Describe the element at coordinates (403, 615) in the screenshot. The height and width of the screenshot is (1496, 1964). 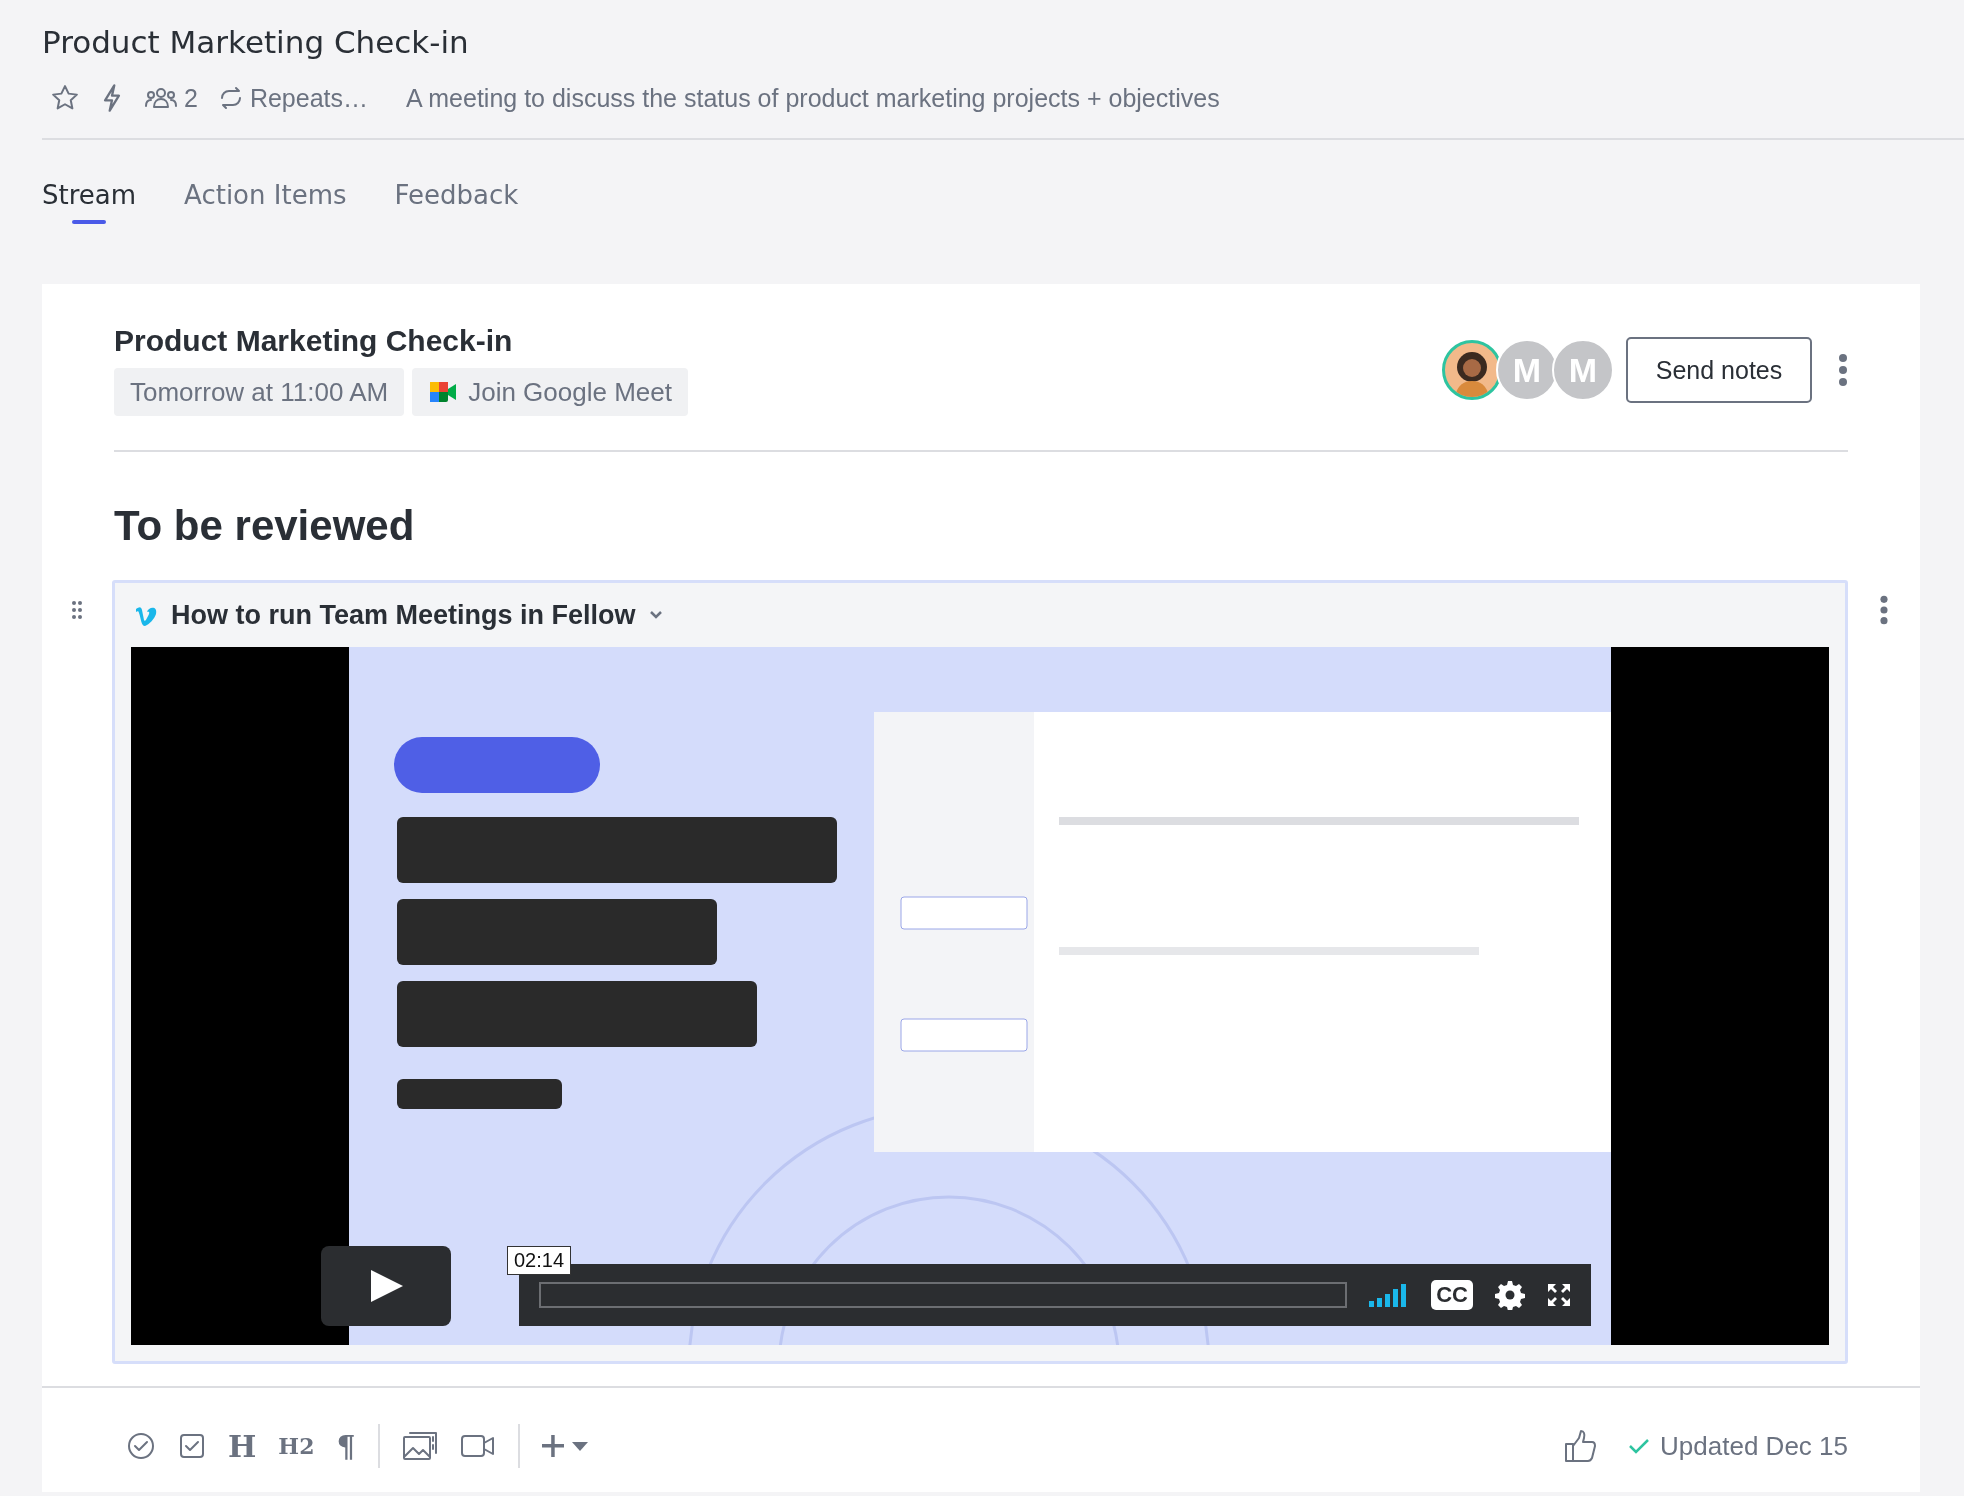
I see `embed-title: How to run Team Meetings in Fellow` at that location.